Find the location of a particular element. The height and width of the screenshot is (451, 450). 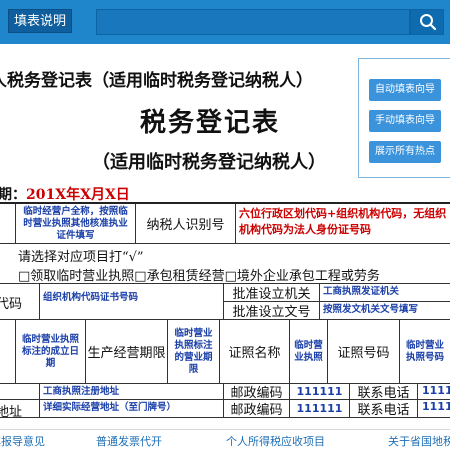

show-hotspots-button: 展示所有热点 is located at coordinates (405, 152).